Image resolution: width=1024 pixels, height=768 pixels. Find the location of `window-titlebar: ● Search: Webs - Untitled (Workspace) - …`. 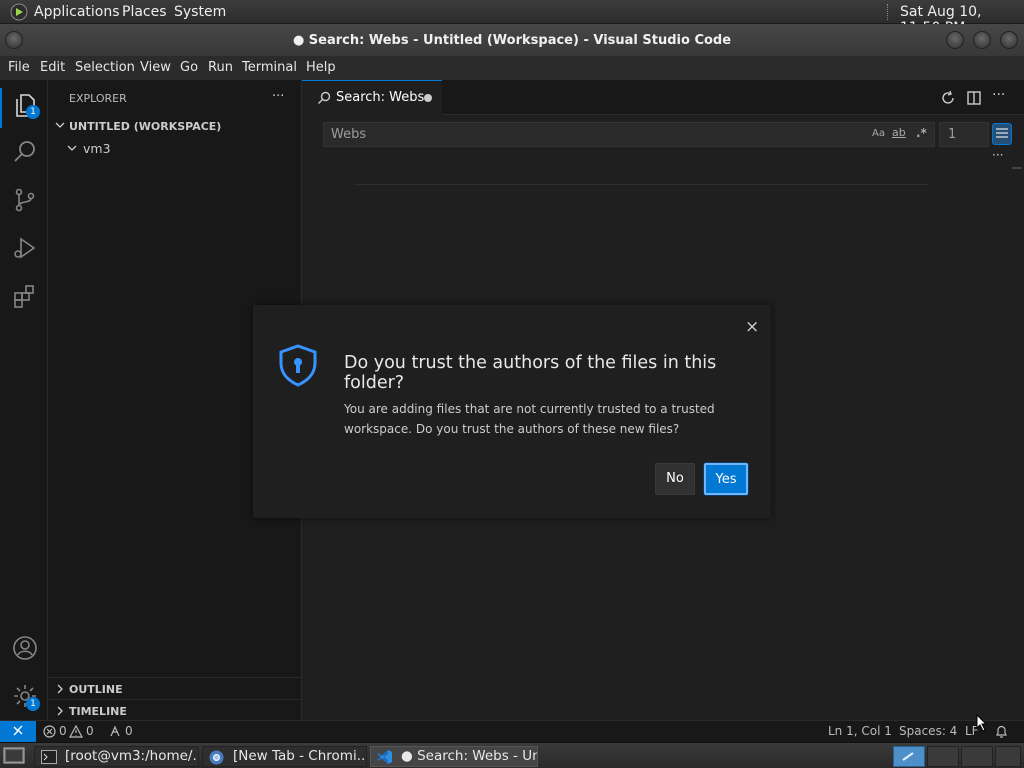

window-titlebar: ● Search: Webs - Untitled (Workspace) - … is located at coordinates (512, 40).